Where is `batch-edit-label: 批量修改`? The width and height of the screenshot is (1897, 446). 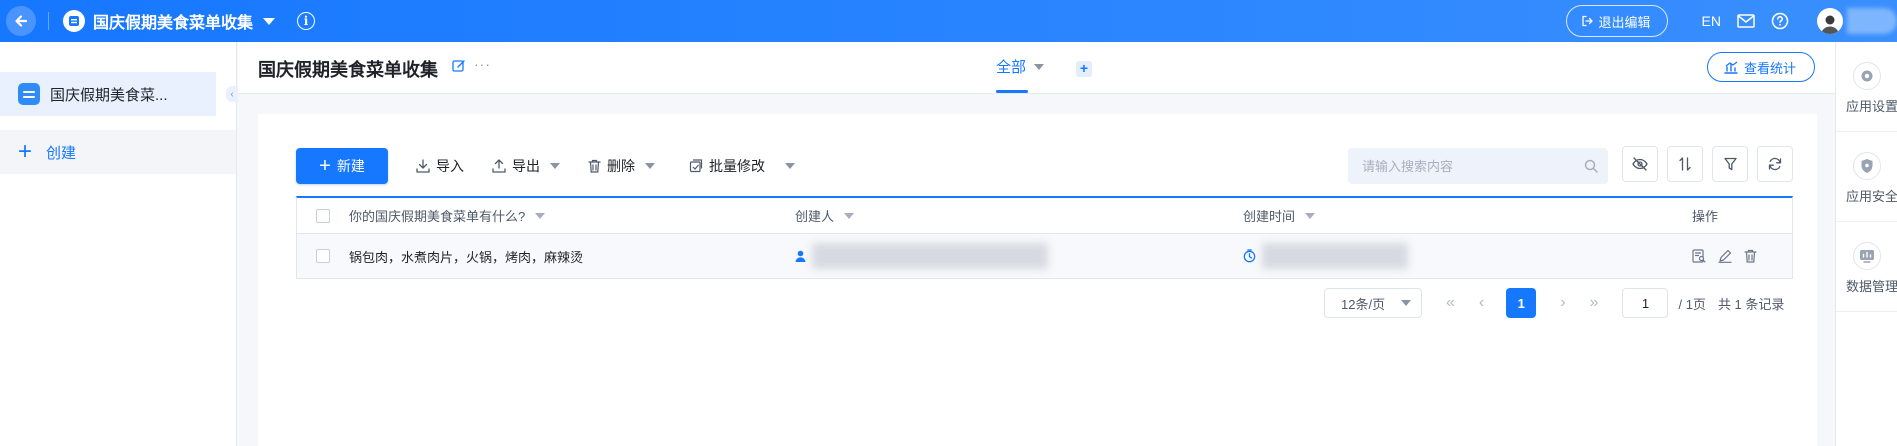 batch-edit-label: 批量修改 is located at coordinates (737, 166).